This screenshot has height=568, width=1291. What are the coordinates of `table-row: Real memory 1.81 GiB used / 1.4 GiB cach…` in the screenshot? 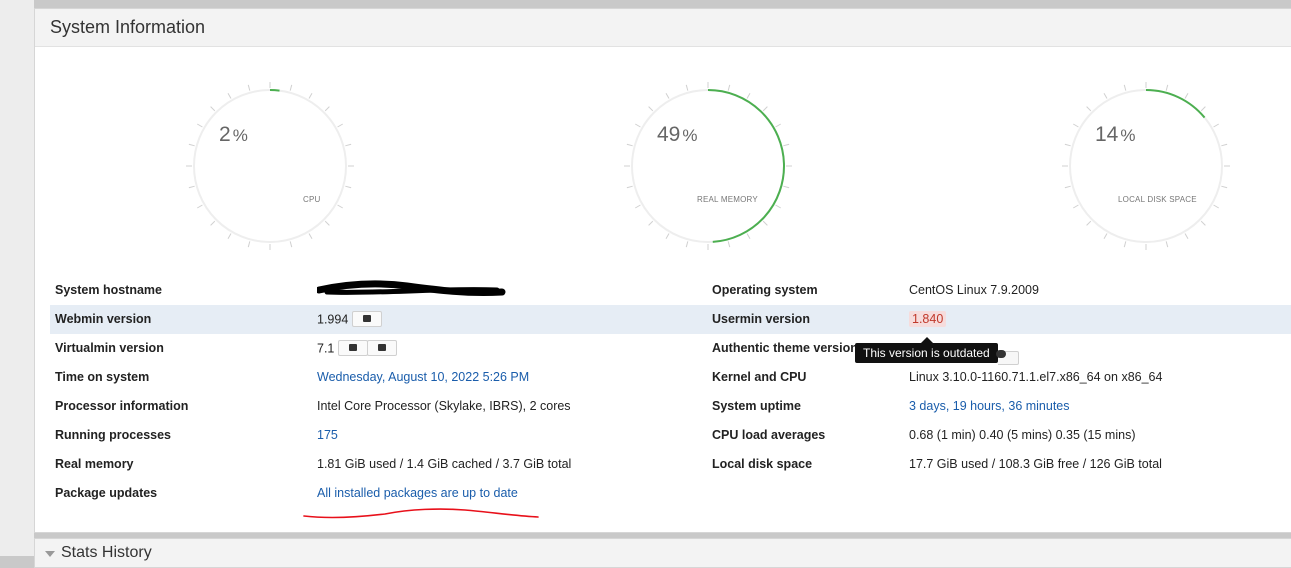 It's located at (670, 464).